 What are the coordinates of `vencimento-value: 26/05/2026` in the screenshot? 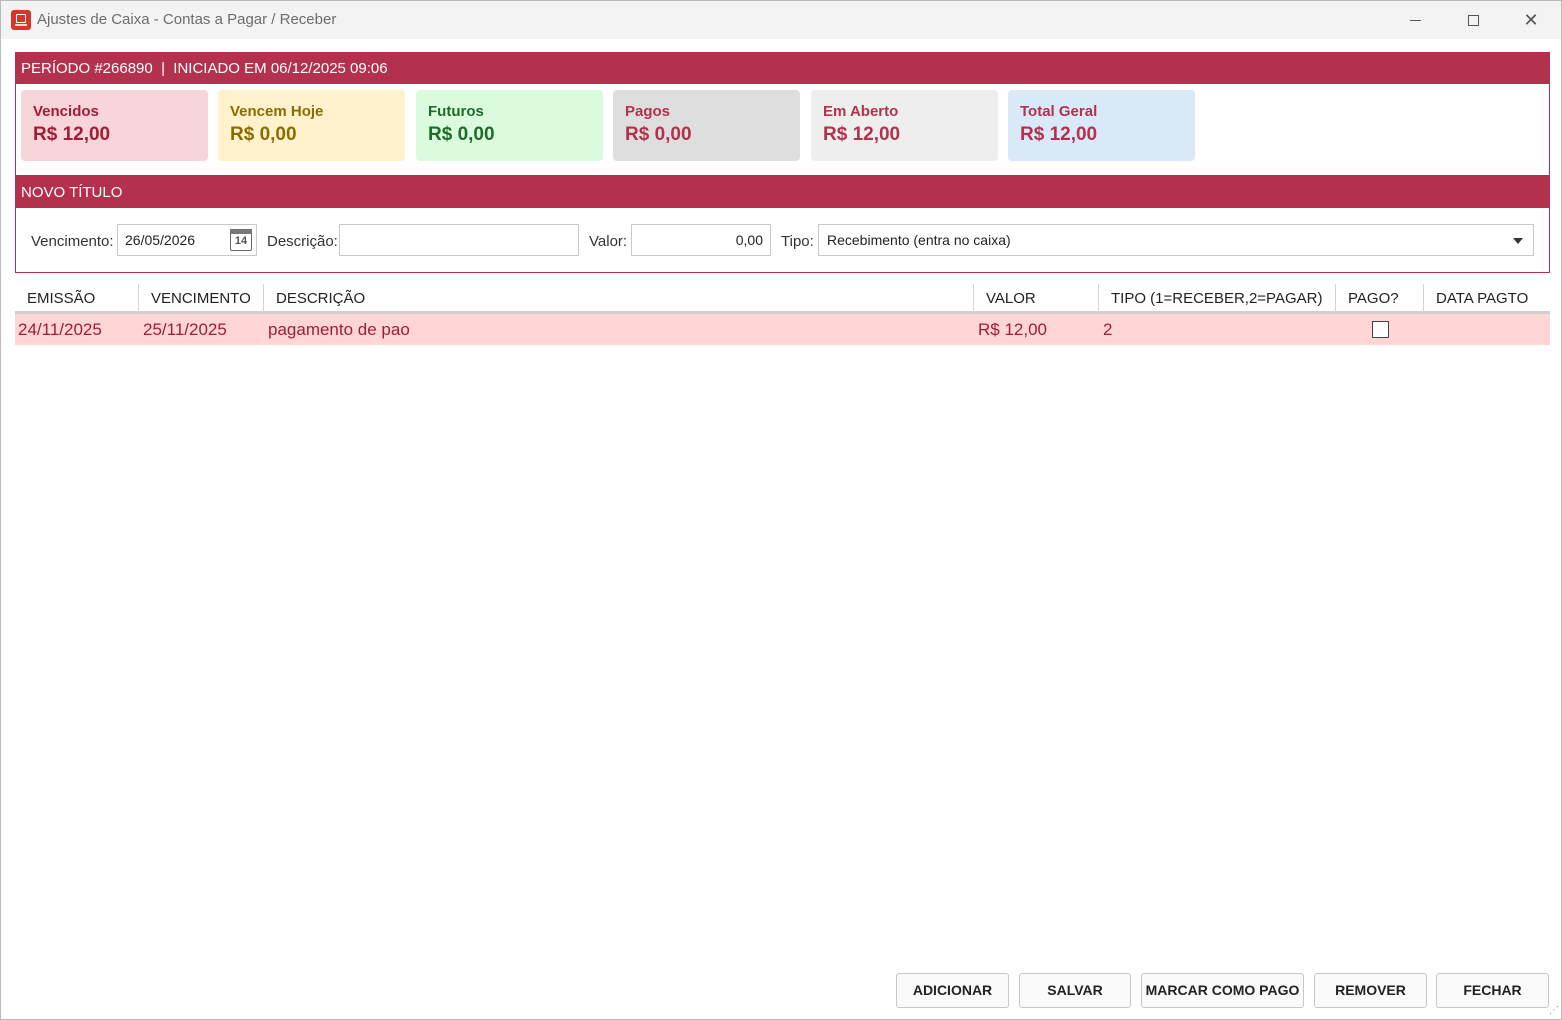 It's located at (160, 240).